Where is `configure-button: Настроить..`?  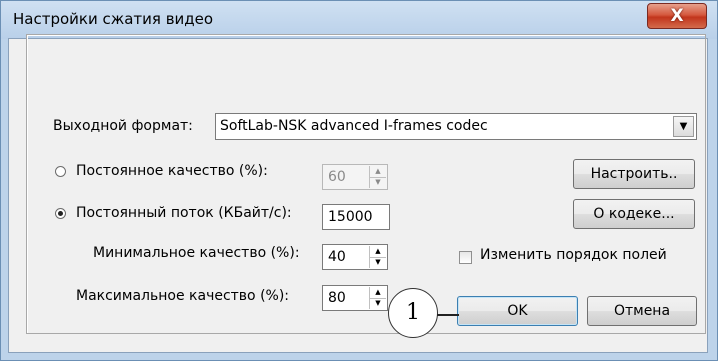
configure-button: Настроить.. is located at coordinates (634, 174).